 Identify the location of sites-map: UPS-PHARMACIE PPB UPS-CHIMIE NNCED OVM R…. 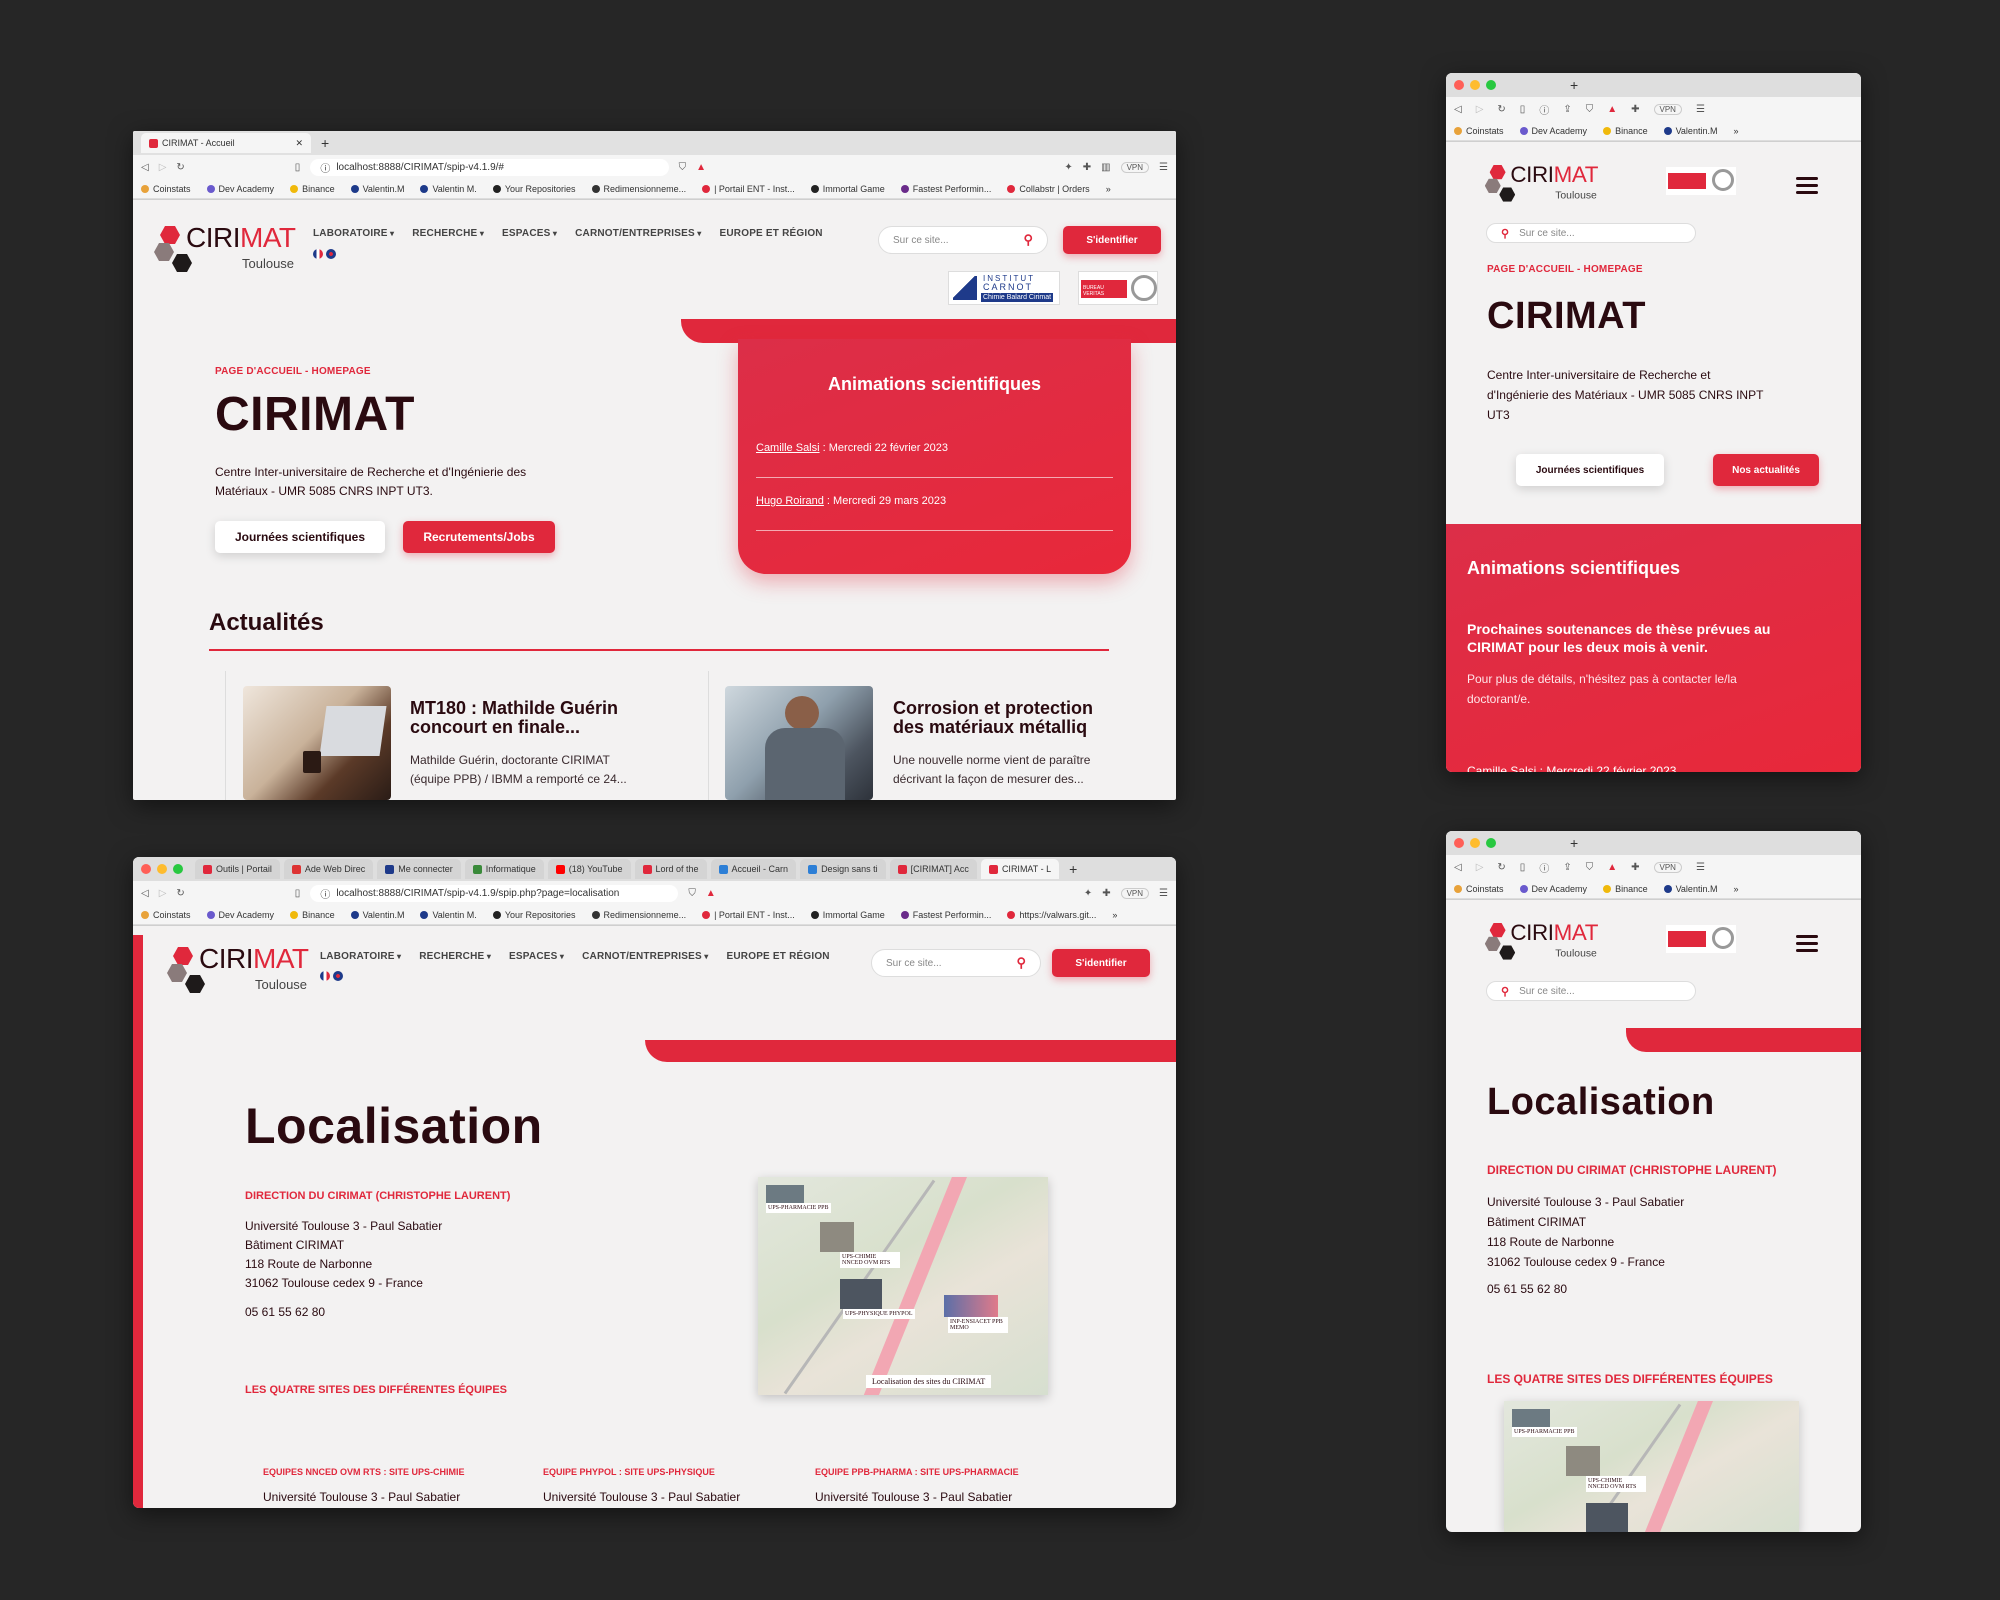
(903, 1286).